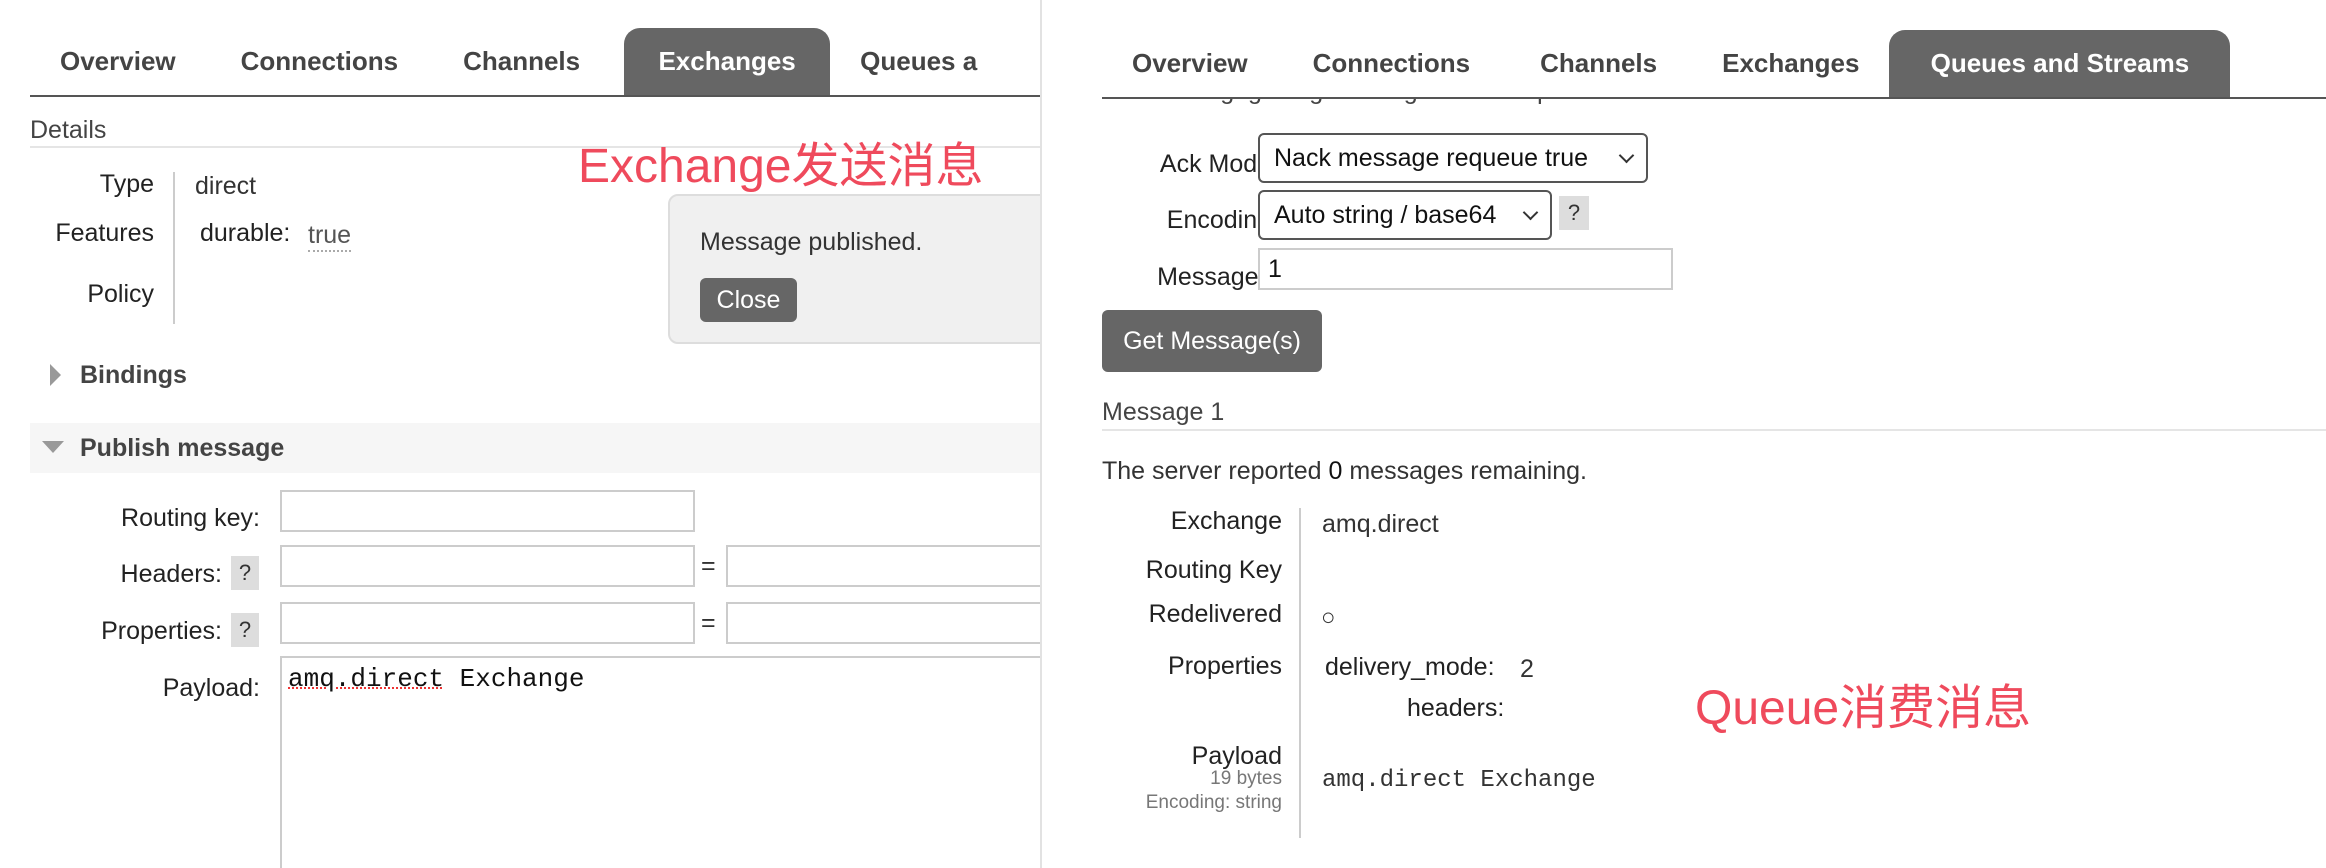 This screenshot has height=868, width=2326. I want to click on properties-label: Properties, so click(1225, 666).